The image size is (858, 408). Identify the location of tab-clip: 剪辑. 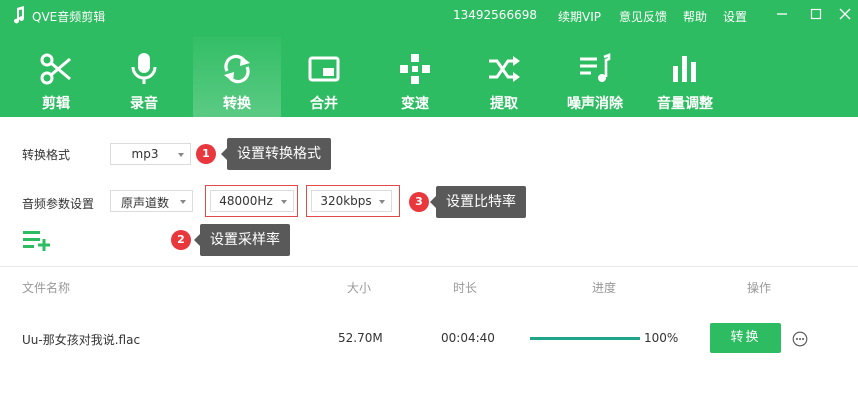
(56, 77).